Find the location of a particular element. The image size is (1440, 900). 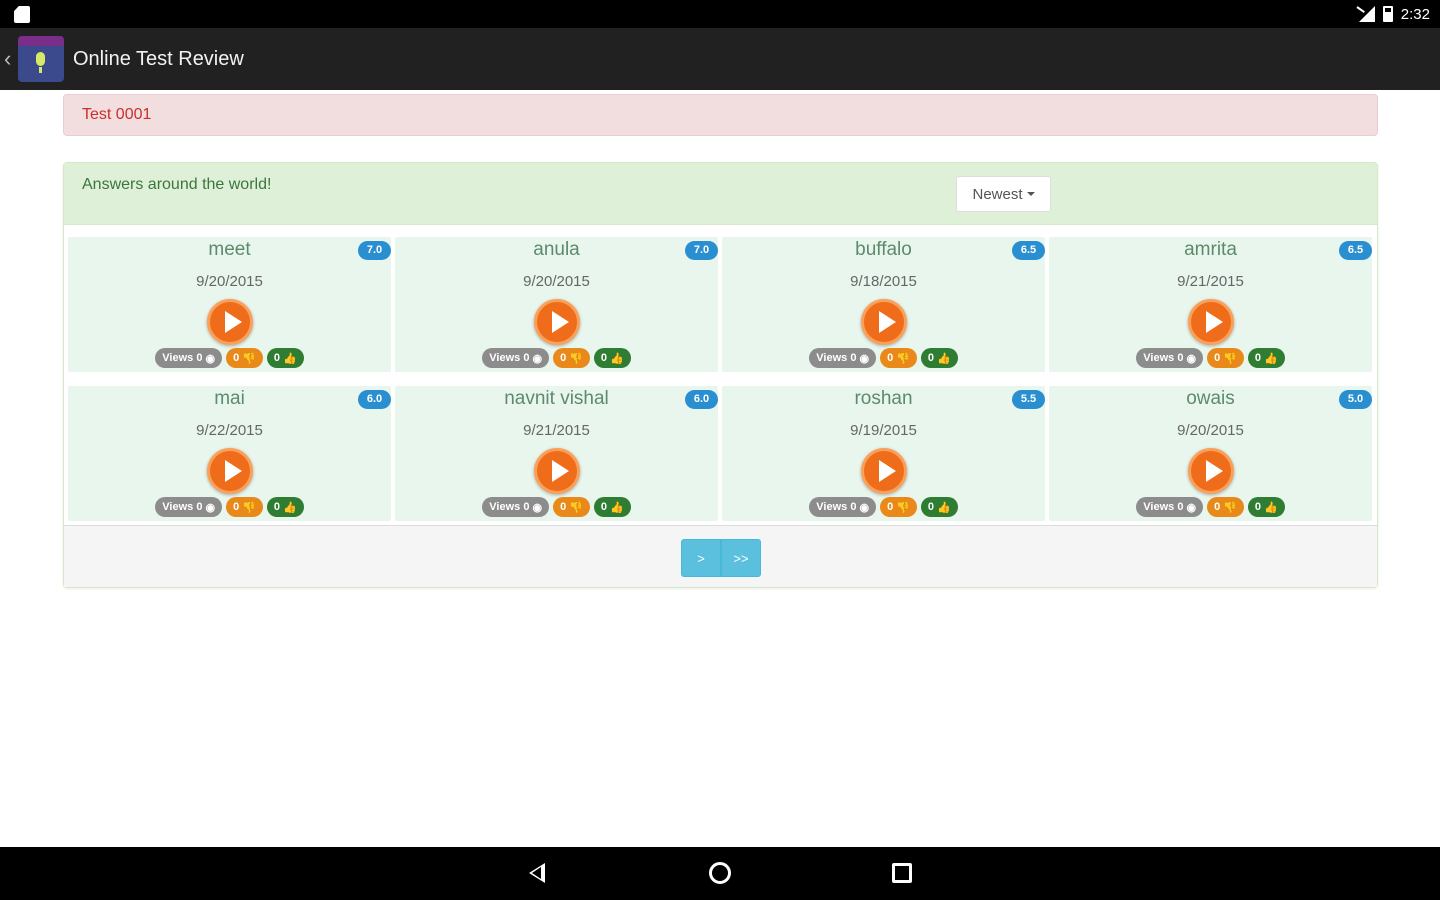

recents-icon is located at coordinates (902, 873).